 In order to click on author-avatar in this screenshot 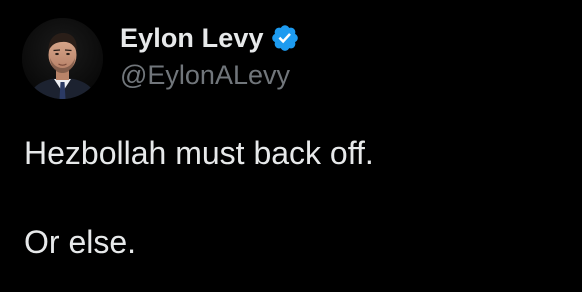, I will do `click(62, 58)`.